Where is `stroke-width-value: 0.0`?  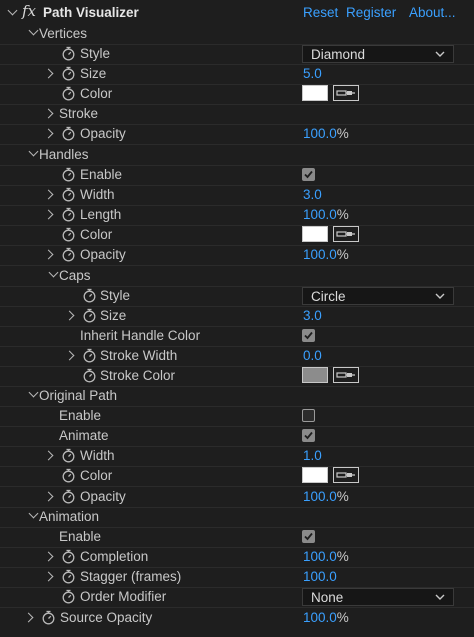
stroke-width-value: 0.0 is located at coordinates (312, 355).